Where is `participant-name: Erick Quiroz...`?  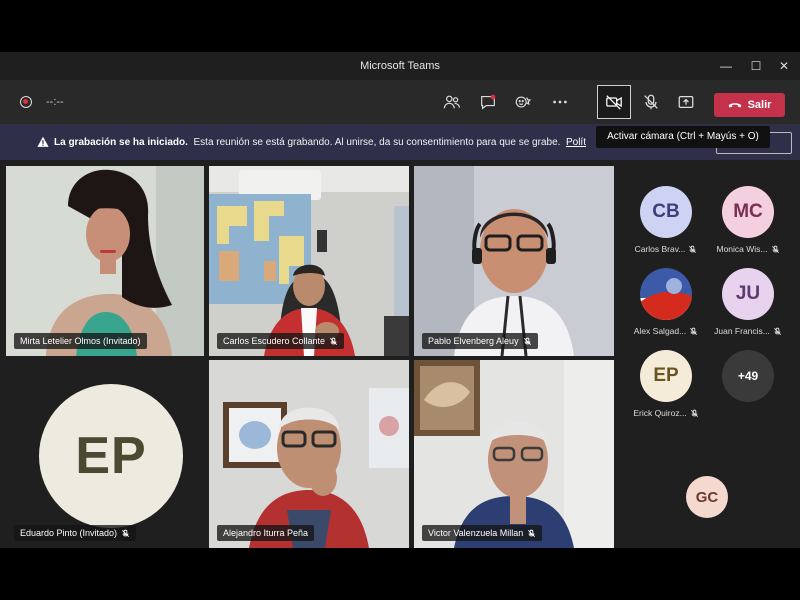
participant-name: Erick Quiroz... is located at coordinates (660, 413).